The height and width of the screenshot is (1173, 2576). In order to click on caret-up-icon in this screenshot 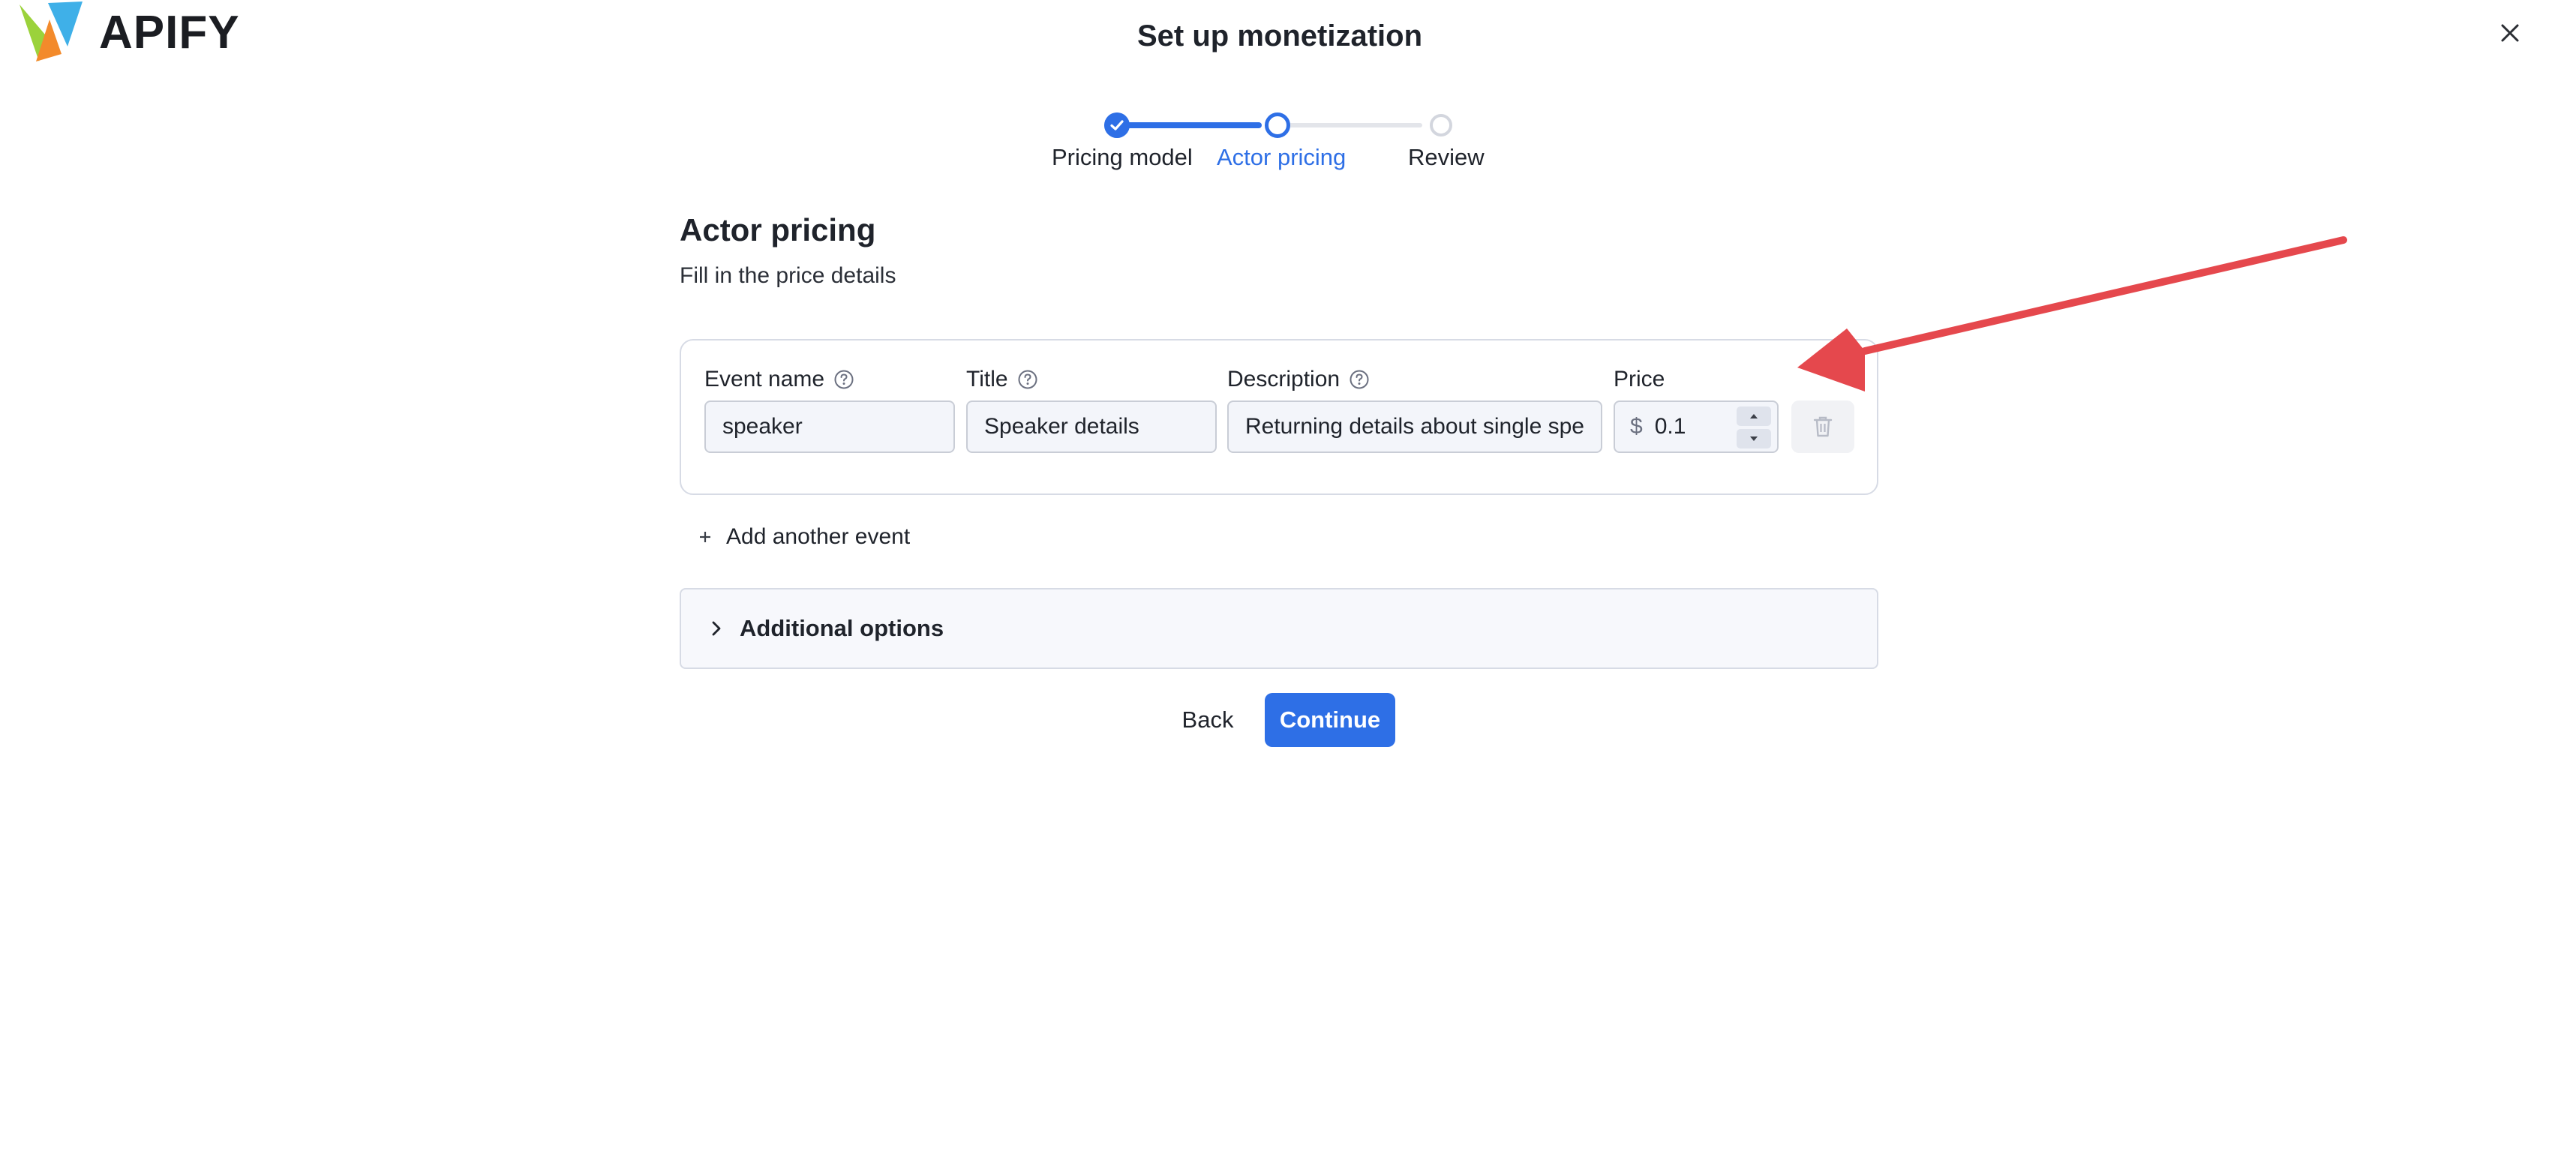, I will do `click(1754, 416)`.